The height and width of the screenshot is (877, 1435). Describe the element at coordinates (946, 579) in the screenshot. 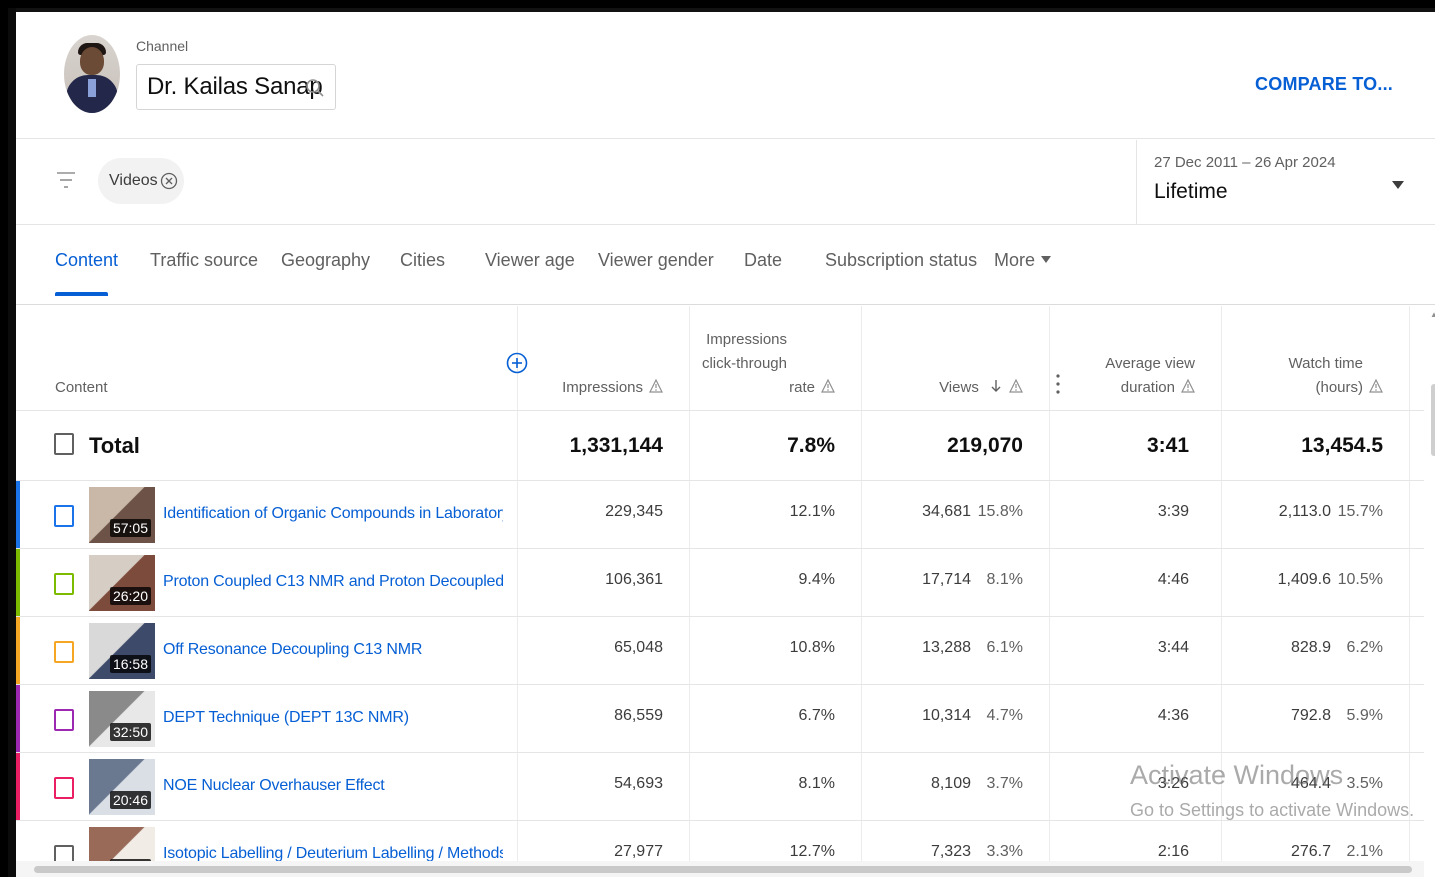

I see `row-views: 17,714` at that location.